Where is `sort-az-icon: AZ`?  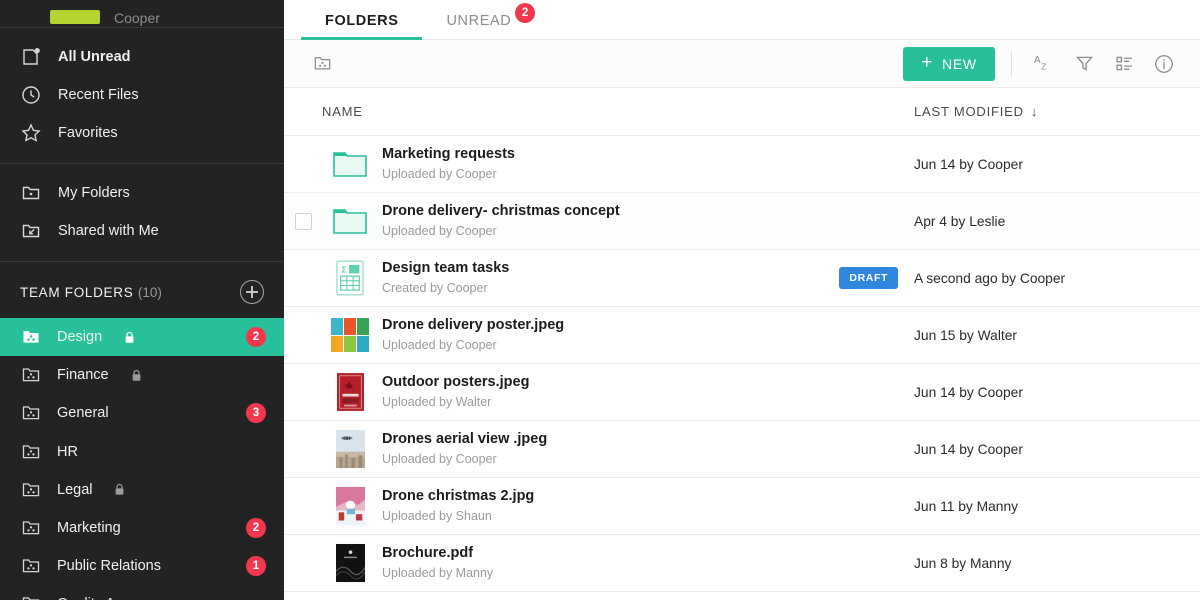 sort-az-icon: AZ is located at coordinates (1044, 64).